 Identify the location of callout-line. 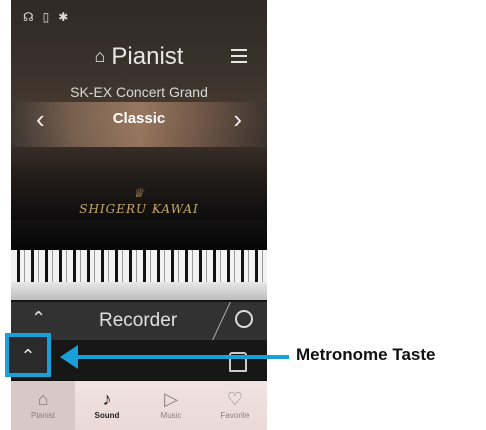
(179, 357).